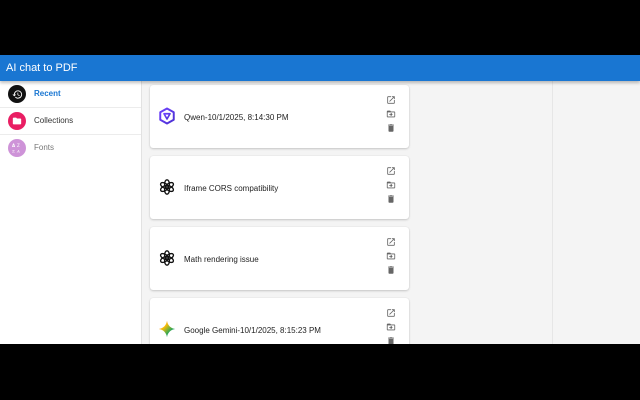  What do you see at coordinates (231, 188) in the screenshot?
I see `chat-title: Iframe CORS compatibility` at bounding box center [231, 188].